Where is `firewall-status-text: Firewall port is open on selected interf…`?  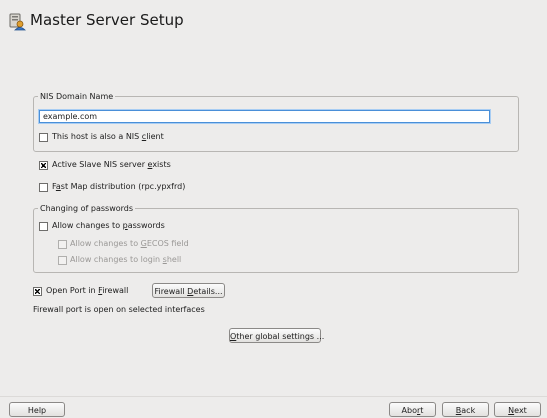 firewall-status-text: Firewall port is open on selected interf… is located at coordinates (119, 309).